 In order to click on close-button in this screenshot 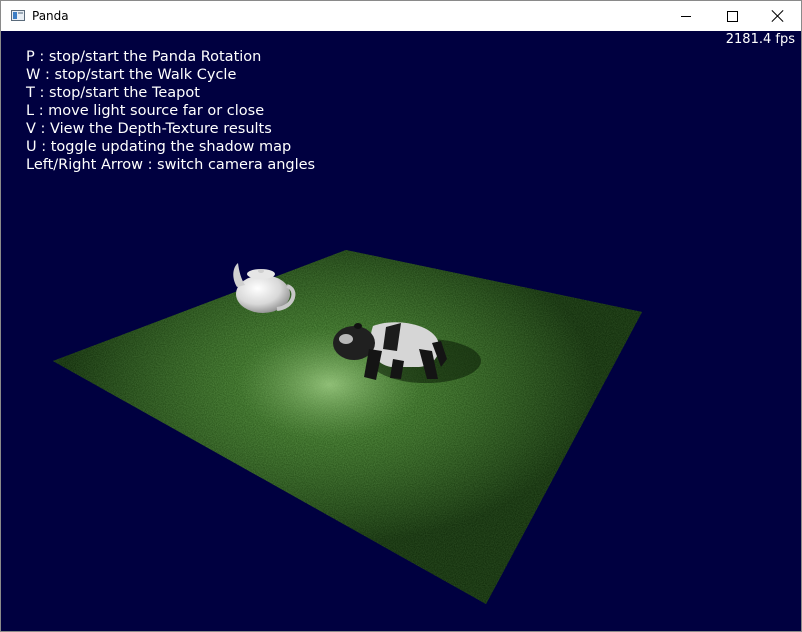, I will do `click(778, 16)`.